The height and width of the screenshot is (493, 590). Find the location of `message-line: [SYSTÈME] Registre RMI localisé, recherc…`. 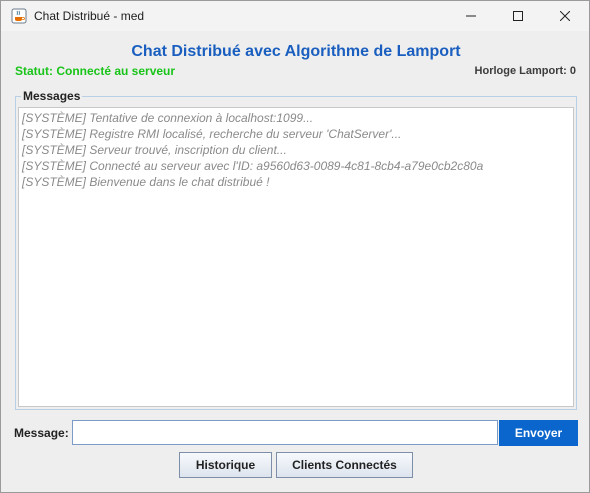

message-line: [SYSTÈME] Registre RMI localisé, recherc… is located at coordinates (212, 134).